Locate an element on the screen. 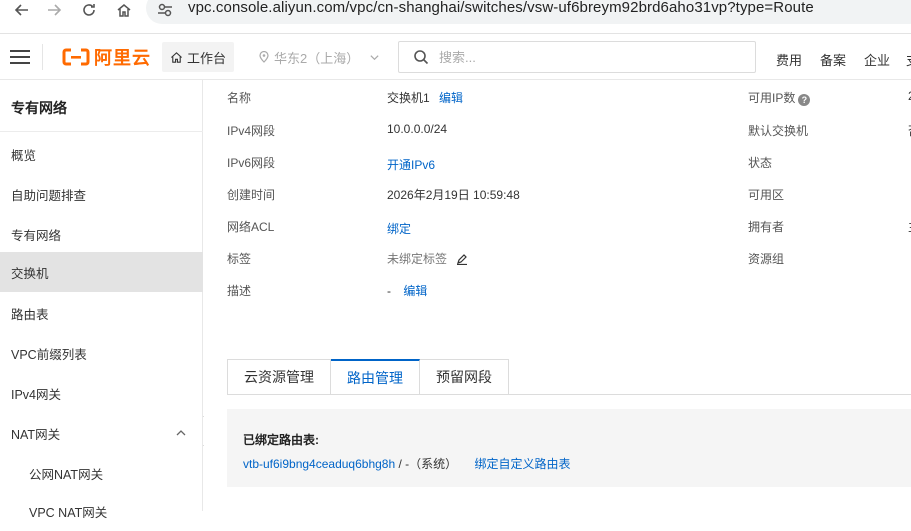 Image resolution: width=911 pixels, height=531 pixels. tab-label: 云资源管理 is located at coordinates (279, 377).